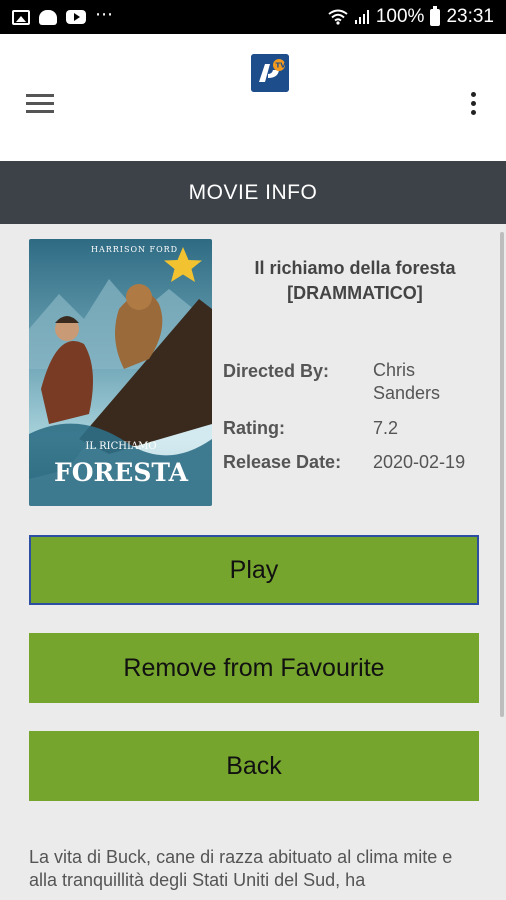  What do you see at coordinates (276, 371) in the screenshot?
I see `directed-by-label: Directed By:` at bounding box center [276, 371].